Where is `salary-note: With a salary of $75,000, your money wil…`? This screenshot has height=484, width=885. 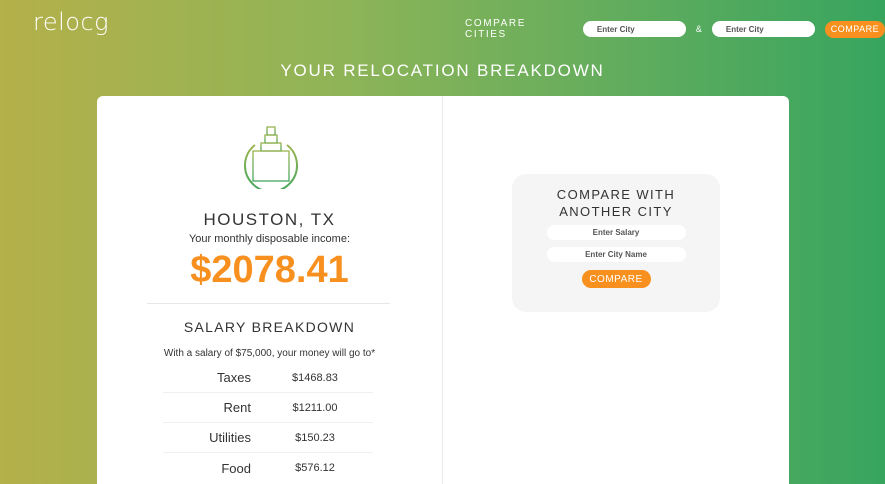 salary-note: With a salary of $75,000, your money wil… is located at coordinates (269, 353).